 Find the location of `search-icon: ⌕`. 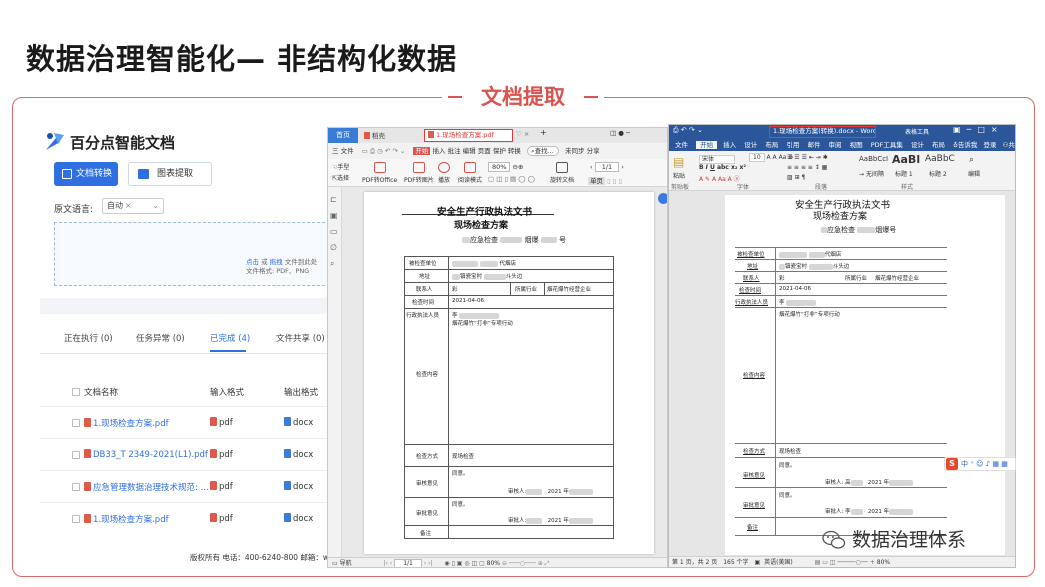

search-icon: ⌕ is located at coordinates (332, 264).